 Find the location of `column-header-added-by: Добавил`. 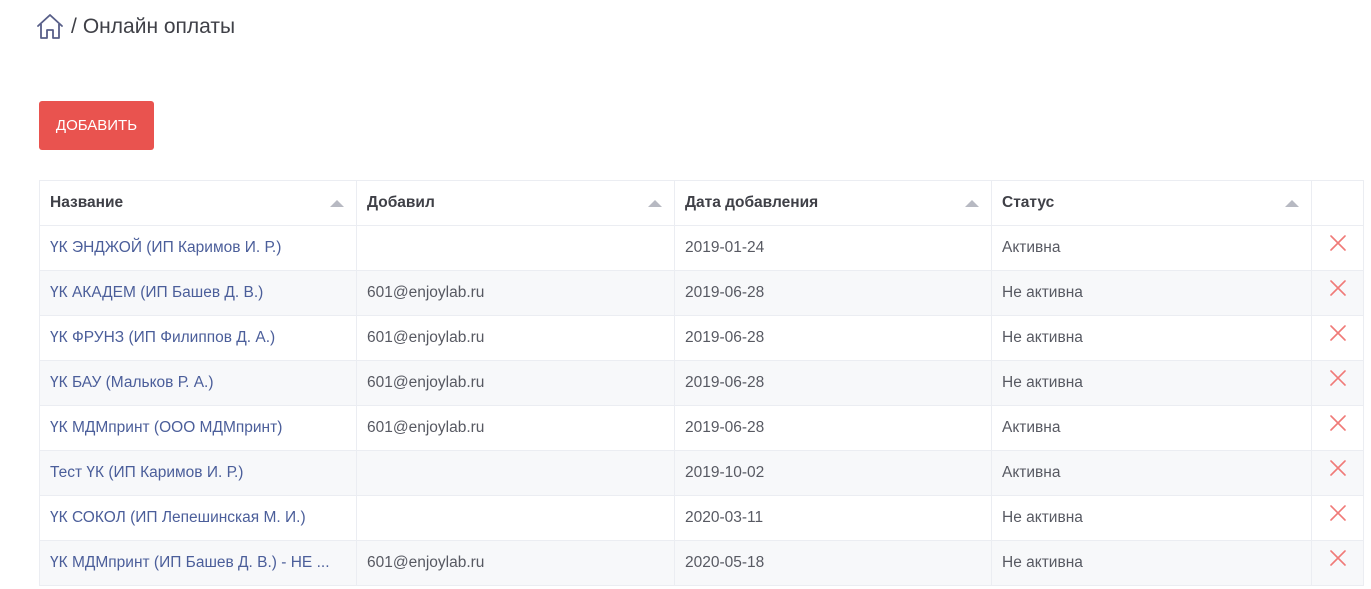

column-header-added-by: Добавил is located at coordinates (515, 203).